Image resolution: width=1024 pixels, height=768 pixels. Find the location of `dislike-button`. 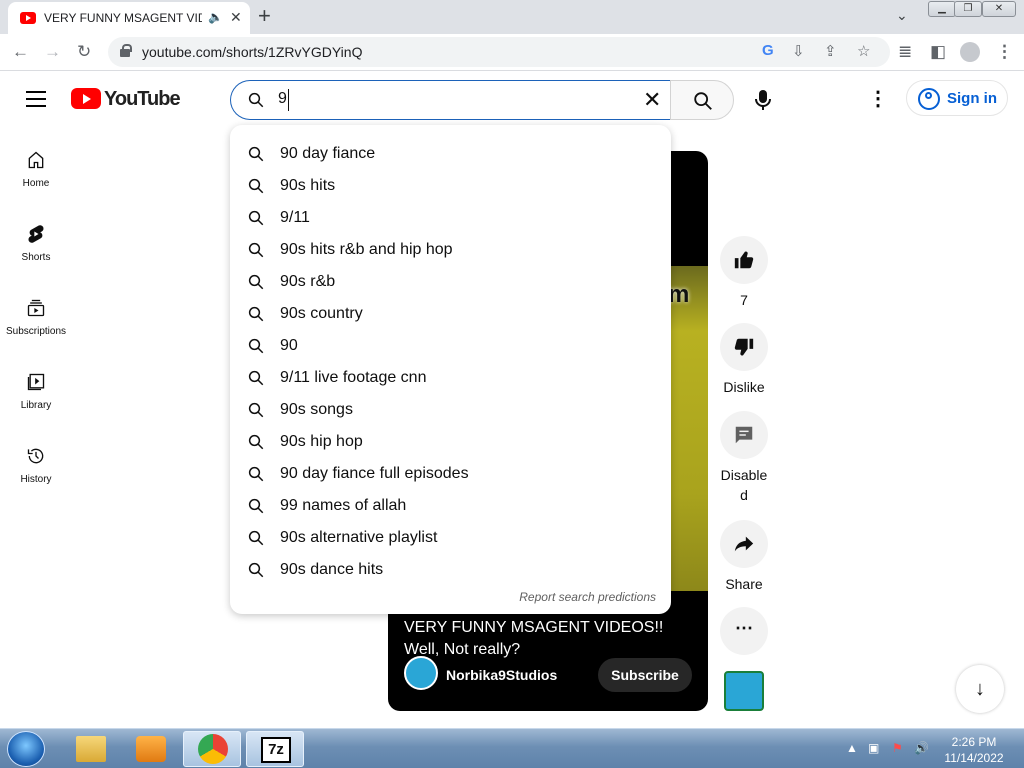

dislike-button is located at coordinates (744, 347).